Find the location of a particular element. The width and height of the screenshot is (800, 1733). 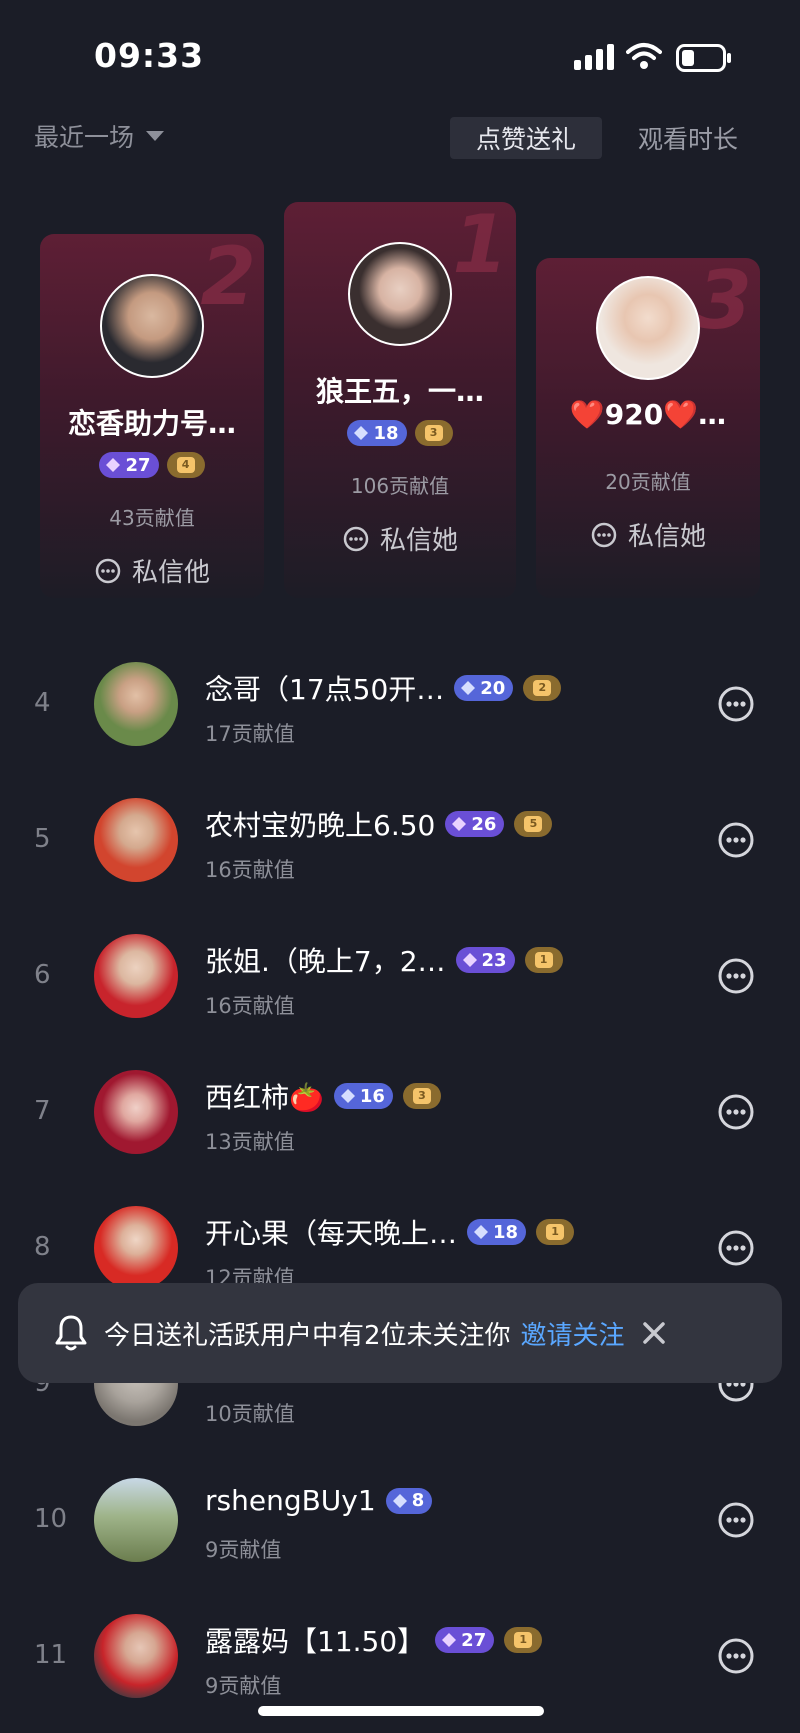

list-item-rank-6: 6 张姐.（晚上7，2… 23 1 16贡献值 is located at coordinates (400, 977).